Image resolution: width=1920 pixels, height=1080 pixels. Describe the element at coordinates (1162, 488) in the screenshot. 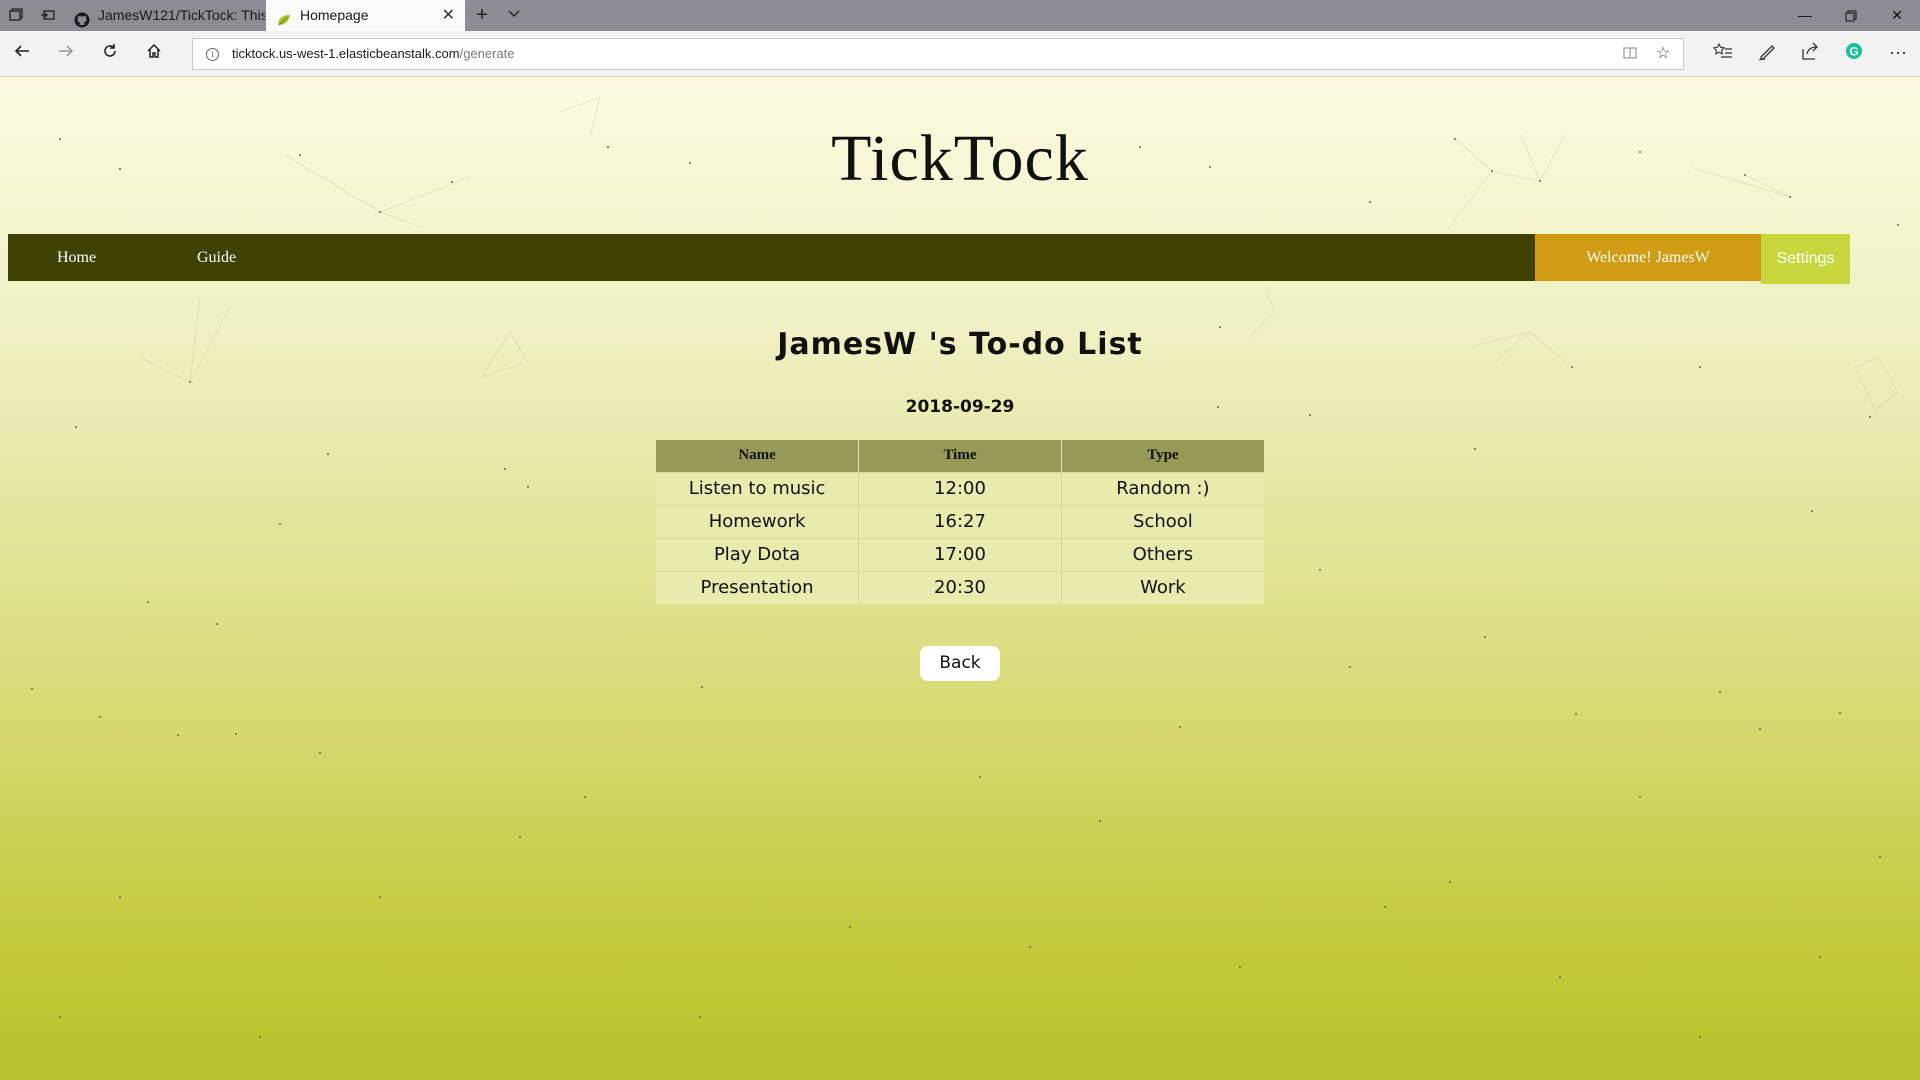

I see `task-type-cell: Random :)` at that location.